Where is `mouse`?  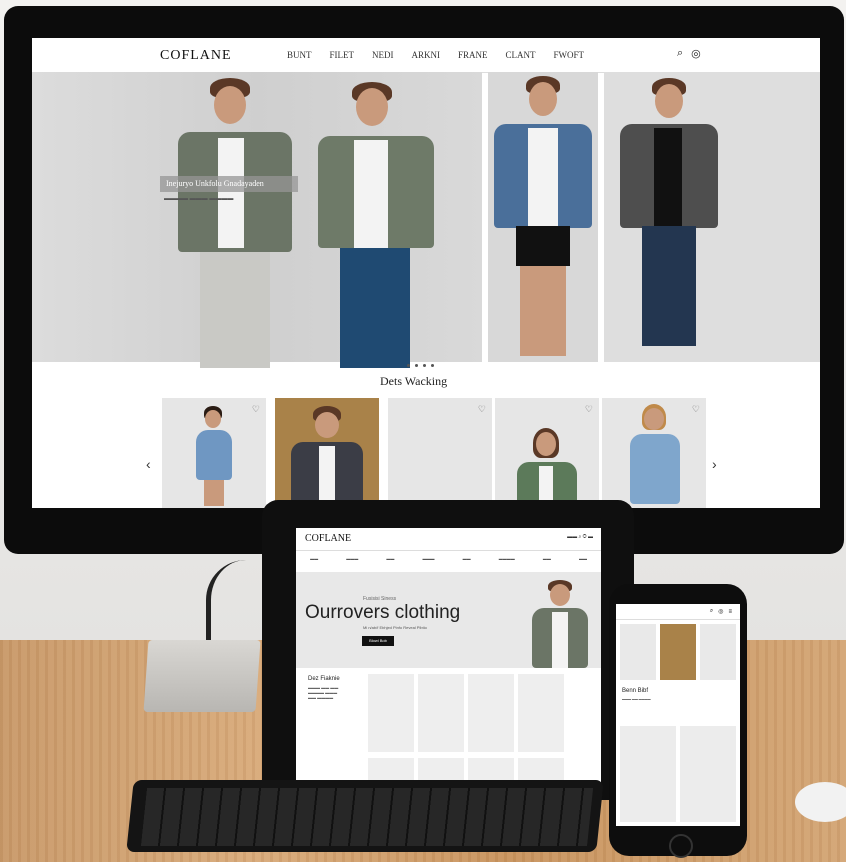 mouse is located at coordinates (820, 802).